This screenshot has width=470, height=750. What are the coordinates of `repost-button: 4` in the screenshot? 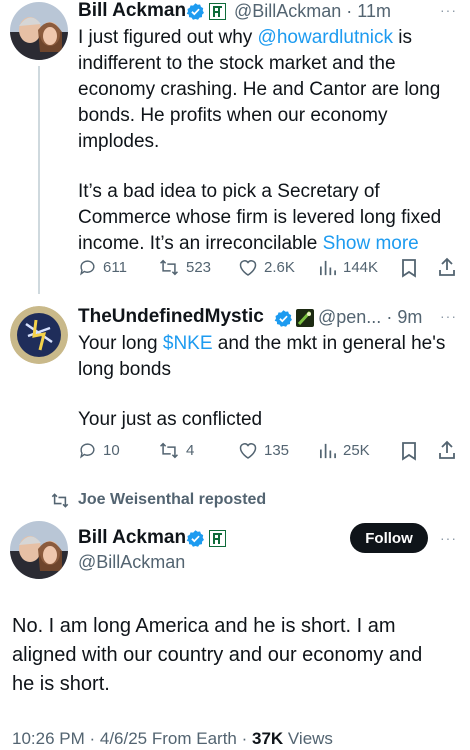 It's located at (176, 450).